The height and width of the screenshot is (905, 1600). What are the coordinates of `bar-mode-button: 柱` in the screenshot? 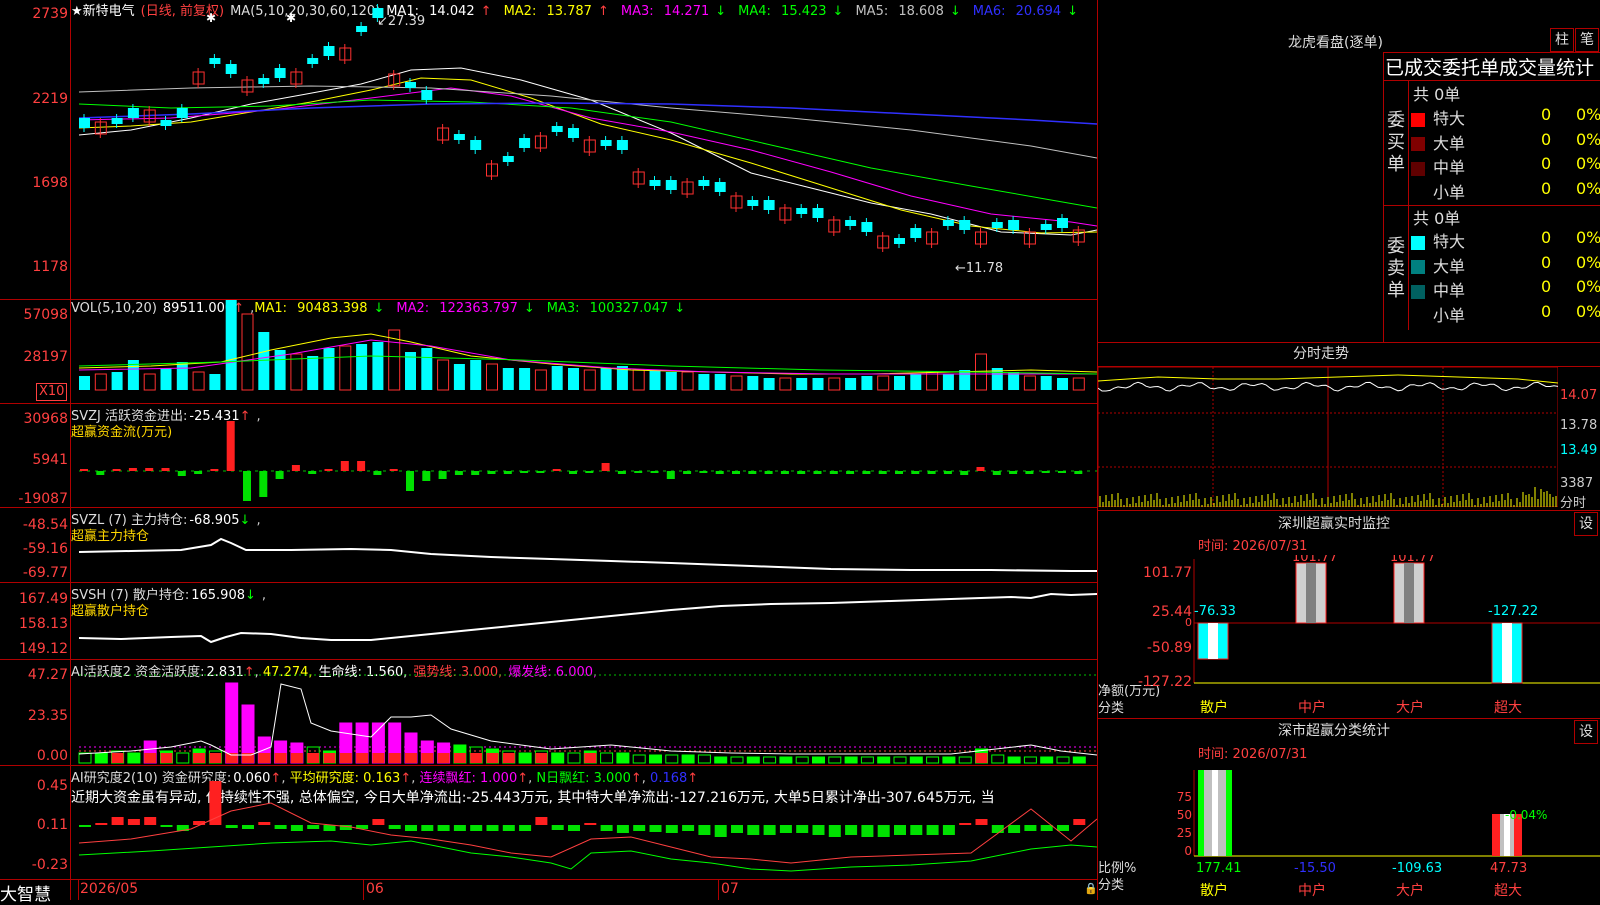 It's located at (1562, 40).